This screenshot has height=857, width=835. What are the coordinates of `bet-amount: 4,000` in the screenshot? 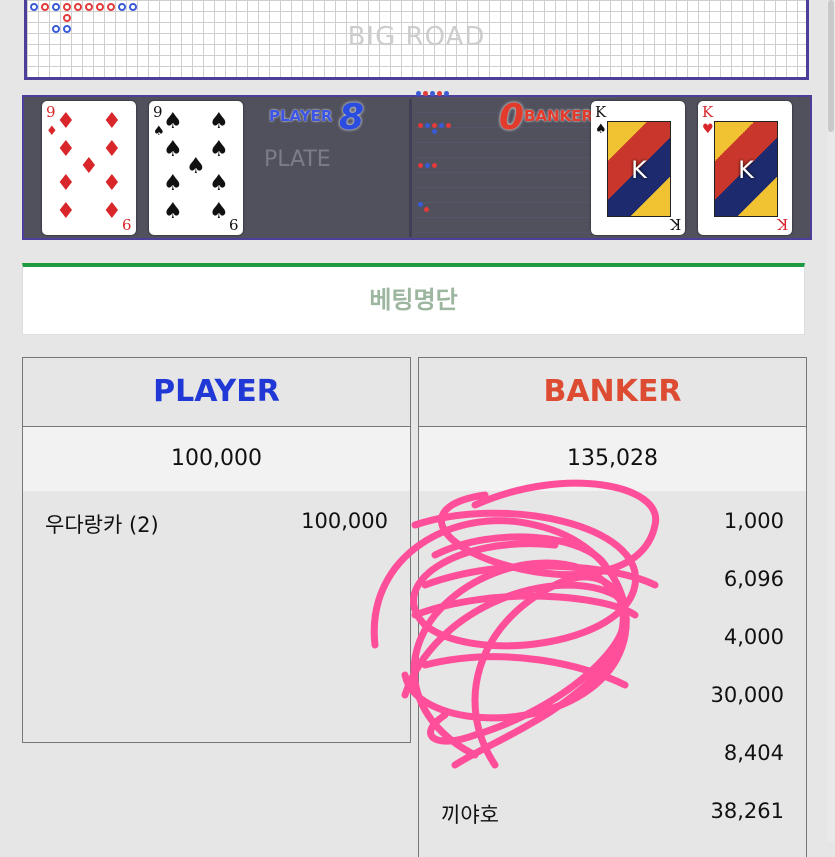 It's located at (753, 637).